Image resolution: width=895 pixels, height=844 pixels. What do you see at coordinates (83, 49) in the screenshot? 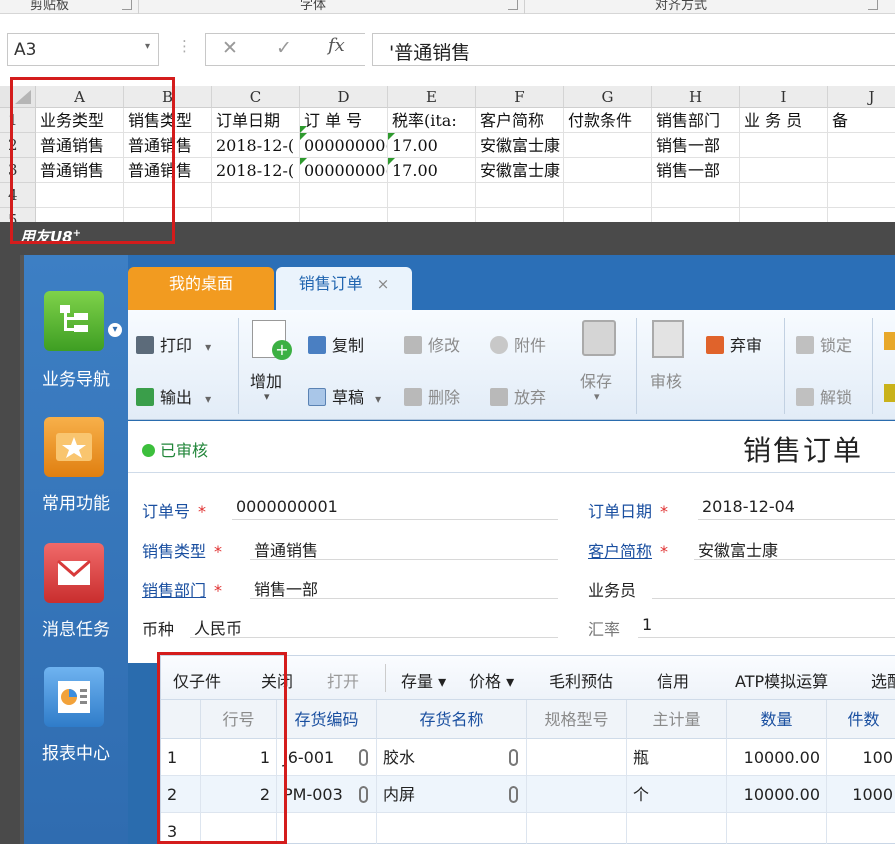
I see `name-box: A3 ▾` at bounding box center [83, 49].